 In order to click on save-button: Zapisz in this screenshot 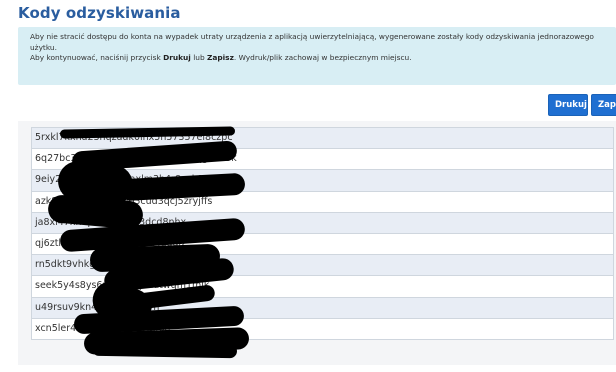, I will do `click(603, 105)`.